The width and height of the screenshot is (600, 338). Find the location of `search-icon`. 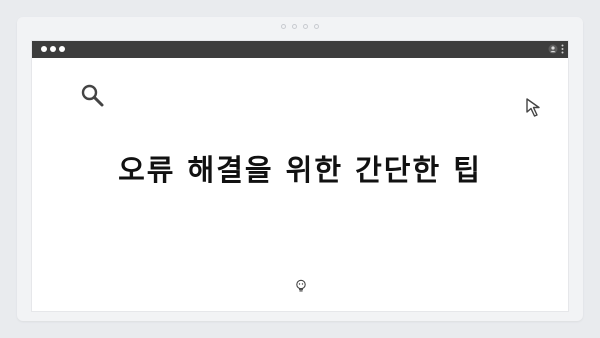

search-icon is located at coordinates (92, 95).